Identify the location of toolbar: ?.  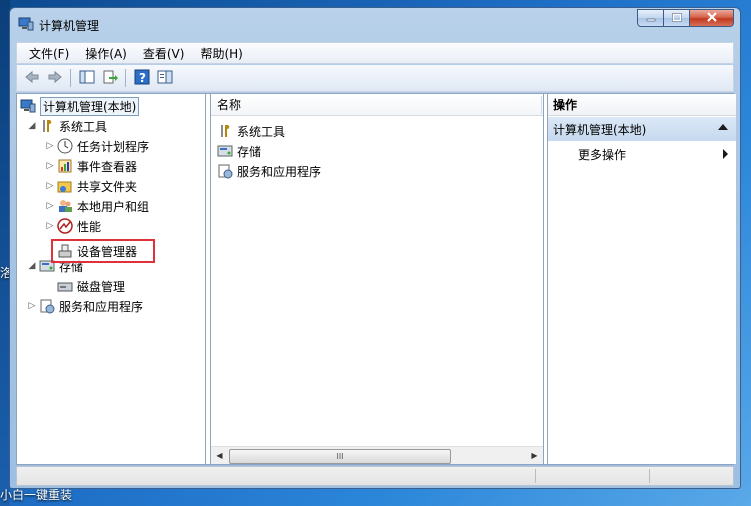
(375, 78).